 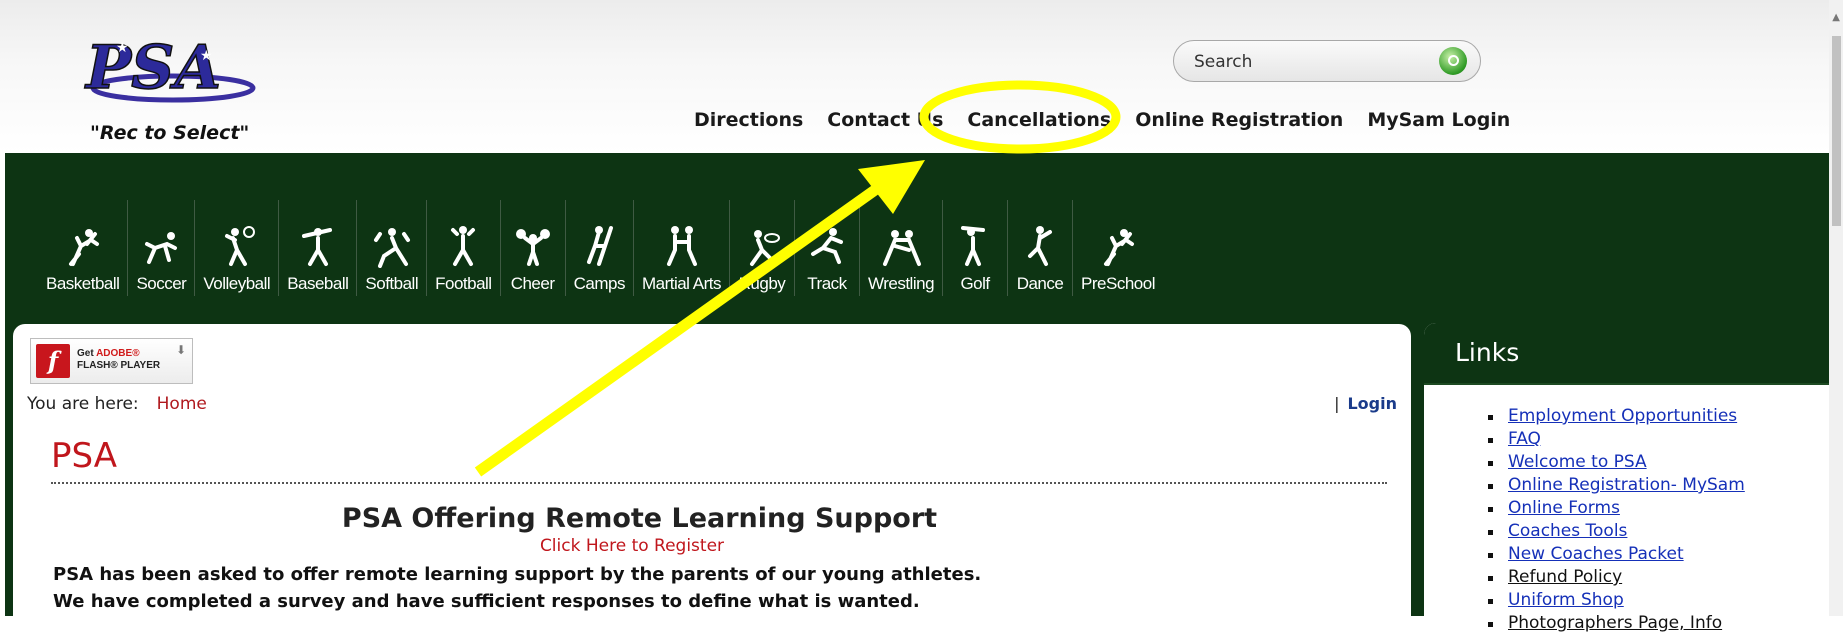 I want to click on volleyball-icon, so click(x=239, y=246).